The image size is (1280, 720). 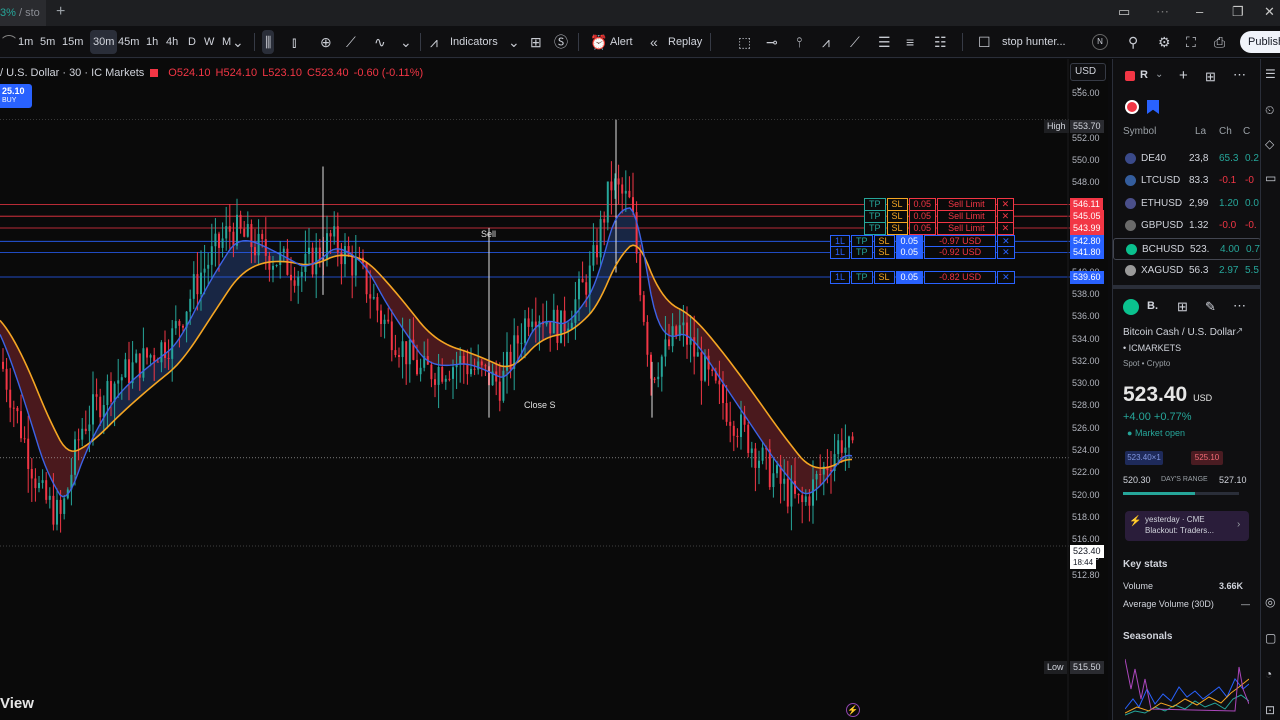 I want to click on buy-button: 25.10 BUY, so click(x=16, y=96).